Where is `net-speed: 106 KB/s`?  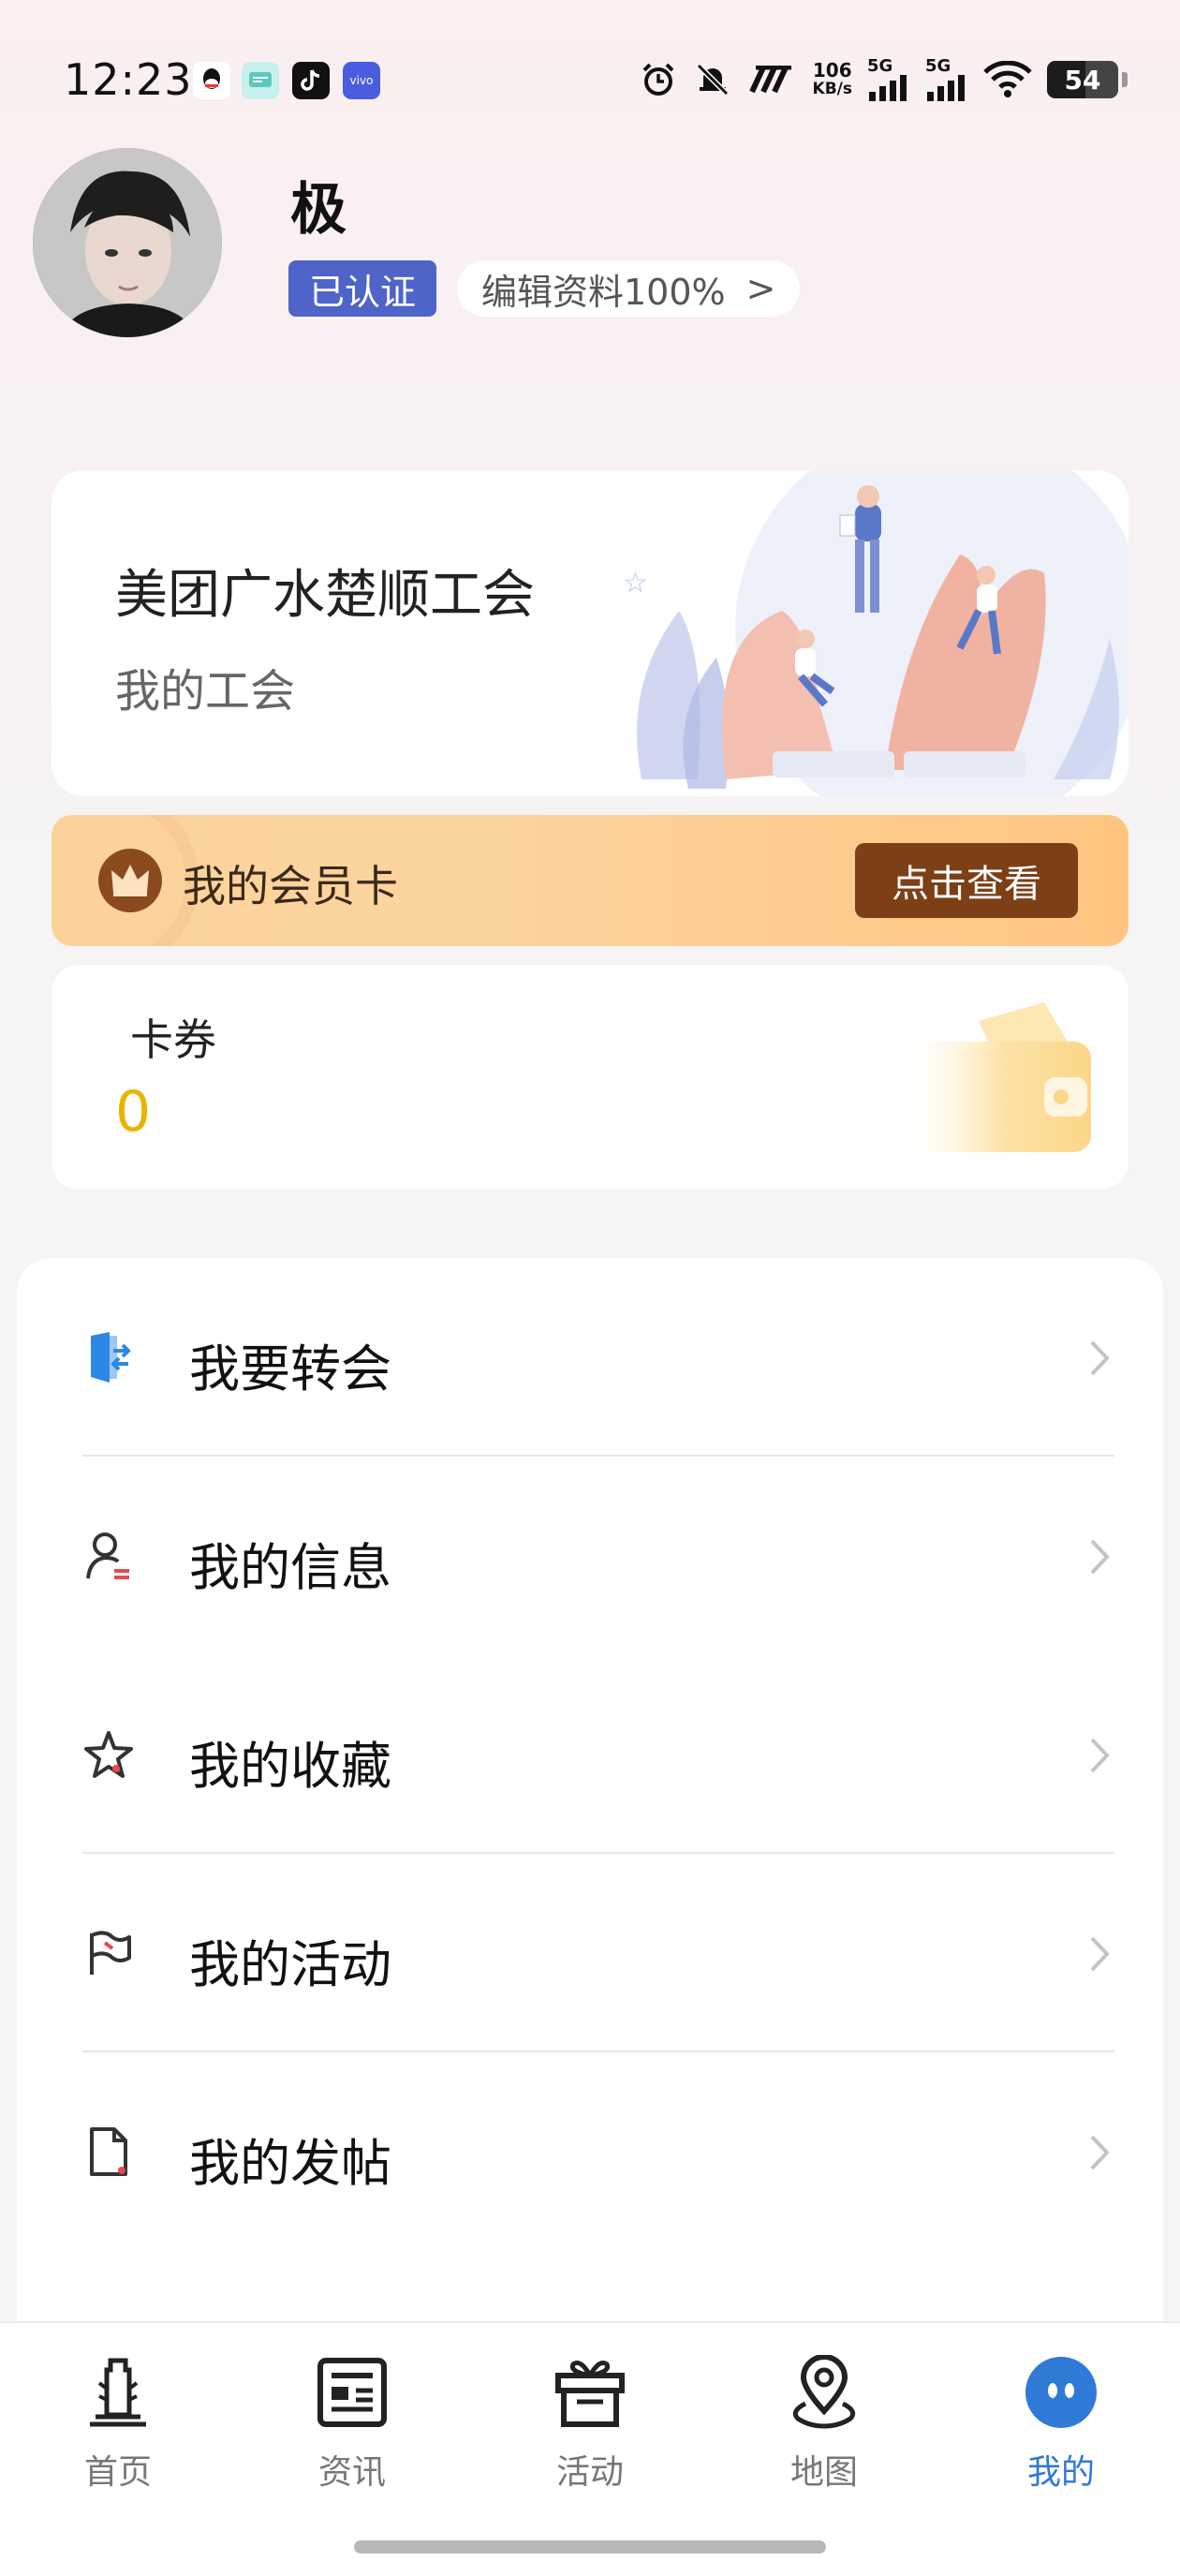 net-speed: 106 KB/s is located at coordinates (832, 79).